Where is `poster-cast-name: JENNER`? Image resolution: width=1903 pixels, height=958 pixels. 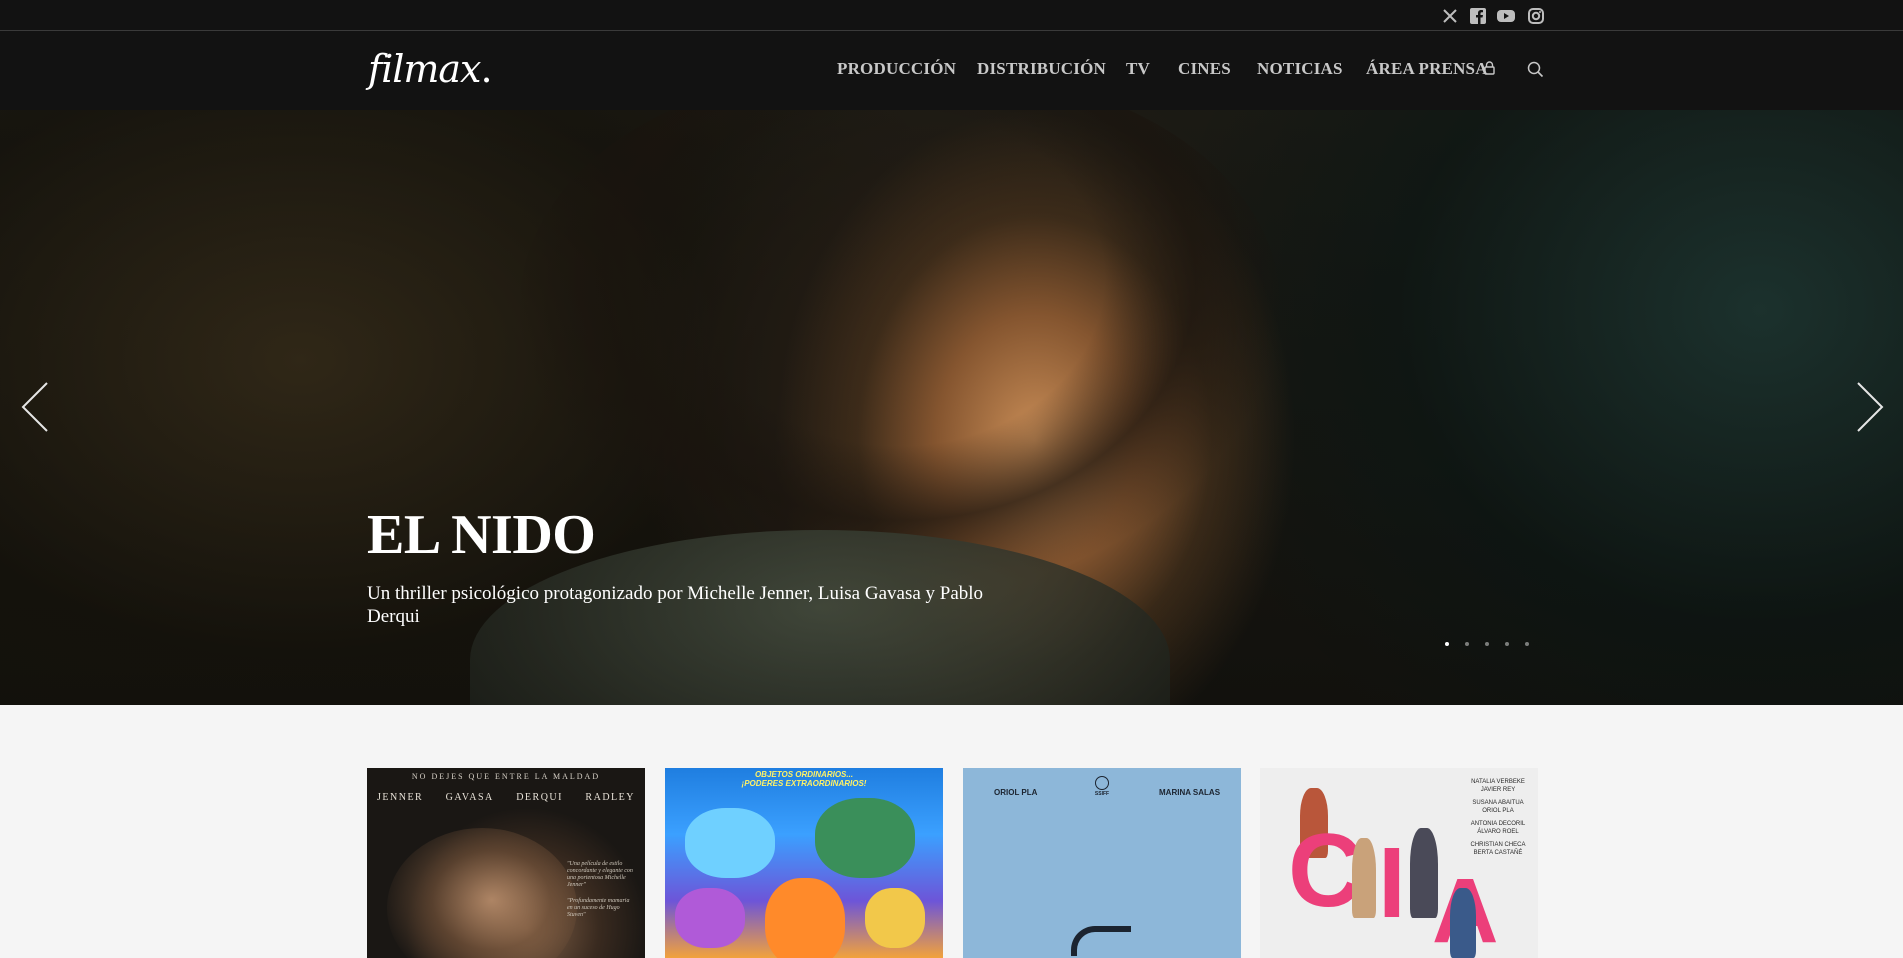 poster-cast-name: JENNER is located at coordinates (400, 797).